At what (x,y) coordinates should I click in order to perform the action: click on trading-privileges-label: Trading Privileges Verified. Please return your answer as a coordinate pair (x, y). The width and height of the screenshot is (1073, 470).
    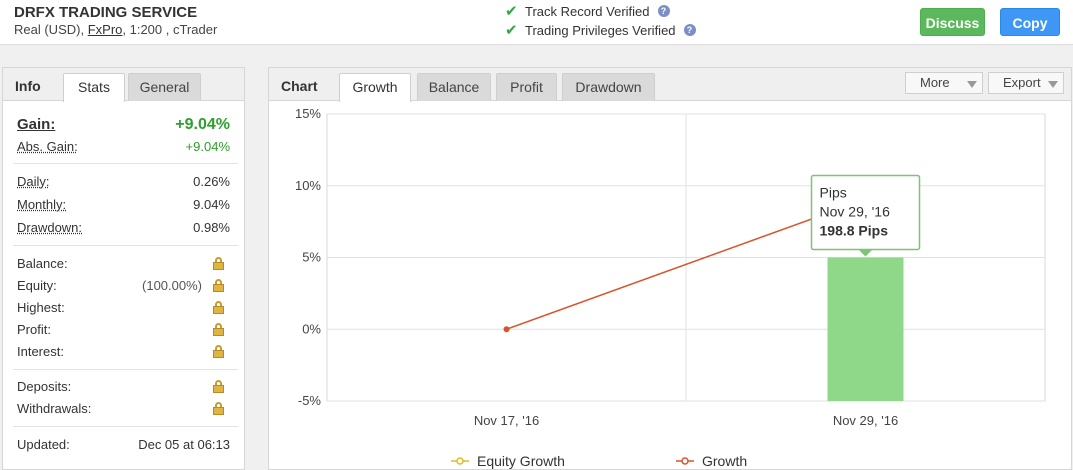
    Looking at the image, I should click on (600, 30).